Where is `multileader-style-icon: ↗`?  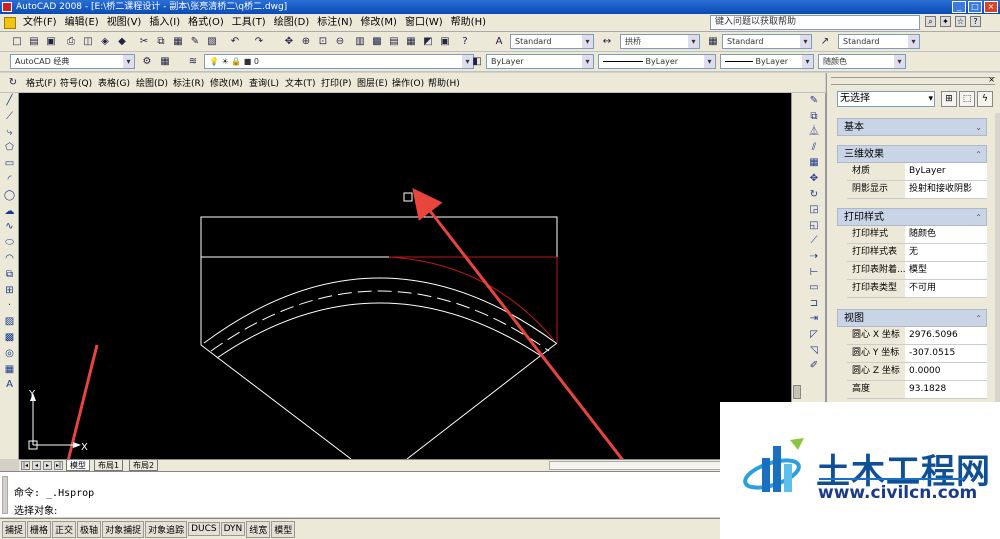 multileader-style-icon: ↗ is located at coordinates (825, 42).